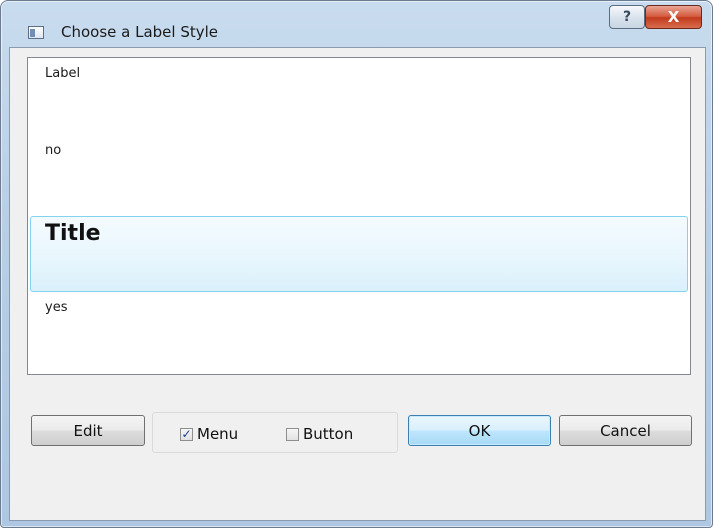 Image resolution: width=714 pixels, height=529 pixels. I want to click on options-group: ✓ Menu Button, so click(275, 432).